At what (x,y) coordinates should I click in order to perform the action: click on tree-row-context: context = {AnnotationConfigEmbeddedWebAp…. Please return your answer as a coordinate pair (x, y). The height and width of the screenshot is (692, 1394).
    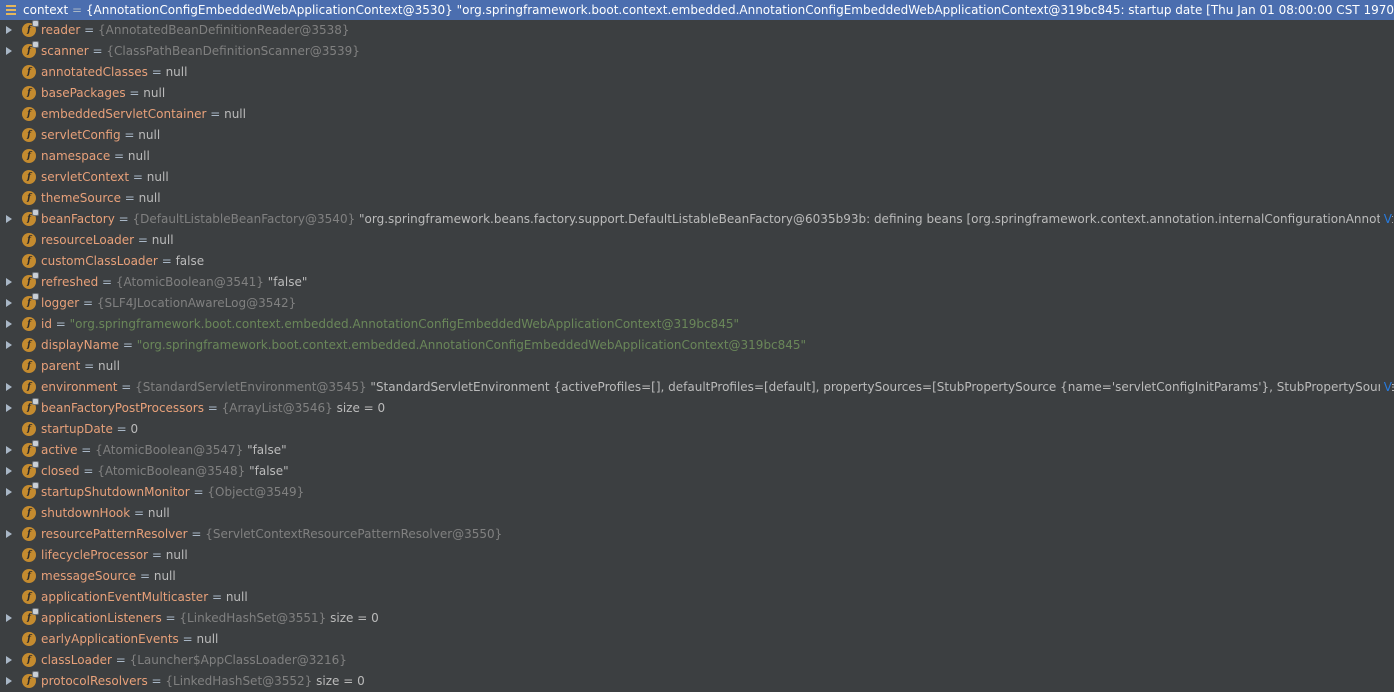
    Looking at the image, I should click on (697, 10).